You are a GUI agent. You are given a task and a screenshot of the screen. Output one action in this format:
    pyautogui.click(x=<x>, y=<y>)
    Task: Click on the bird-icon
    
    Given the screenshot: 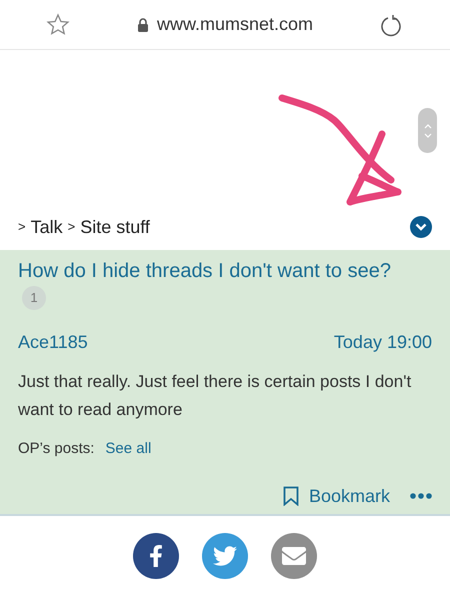 What is the action you would take?
    pyautogui.click(x=225, y=556)
    